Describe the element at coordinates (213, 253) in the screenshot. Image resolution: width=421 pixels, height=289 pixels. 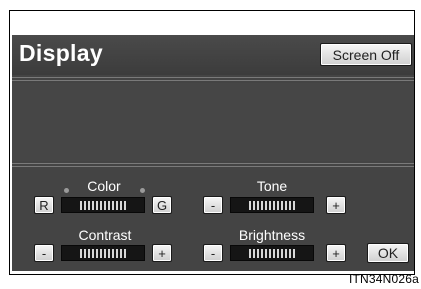
I see `brightness-minus-button: -` at that location.